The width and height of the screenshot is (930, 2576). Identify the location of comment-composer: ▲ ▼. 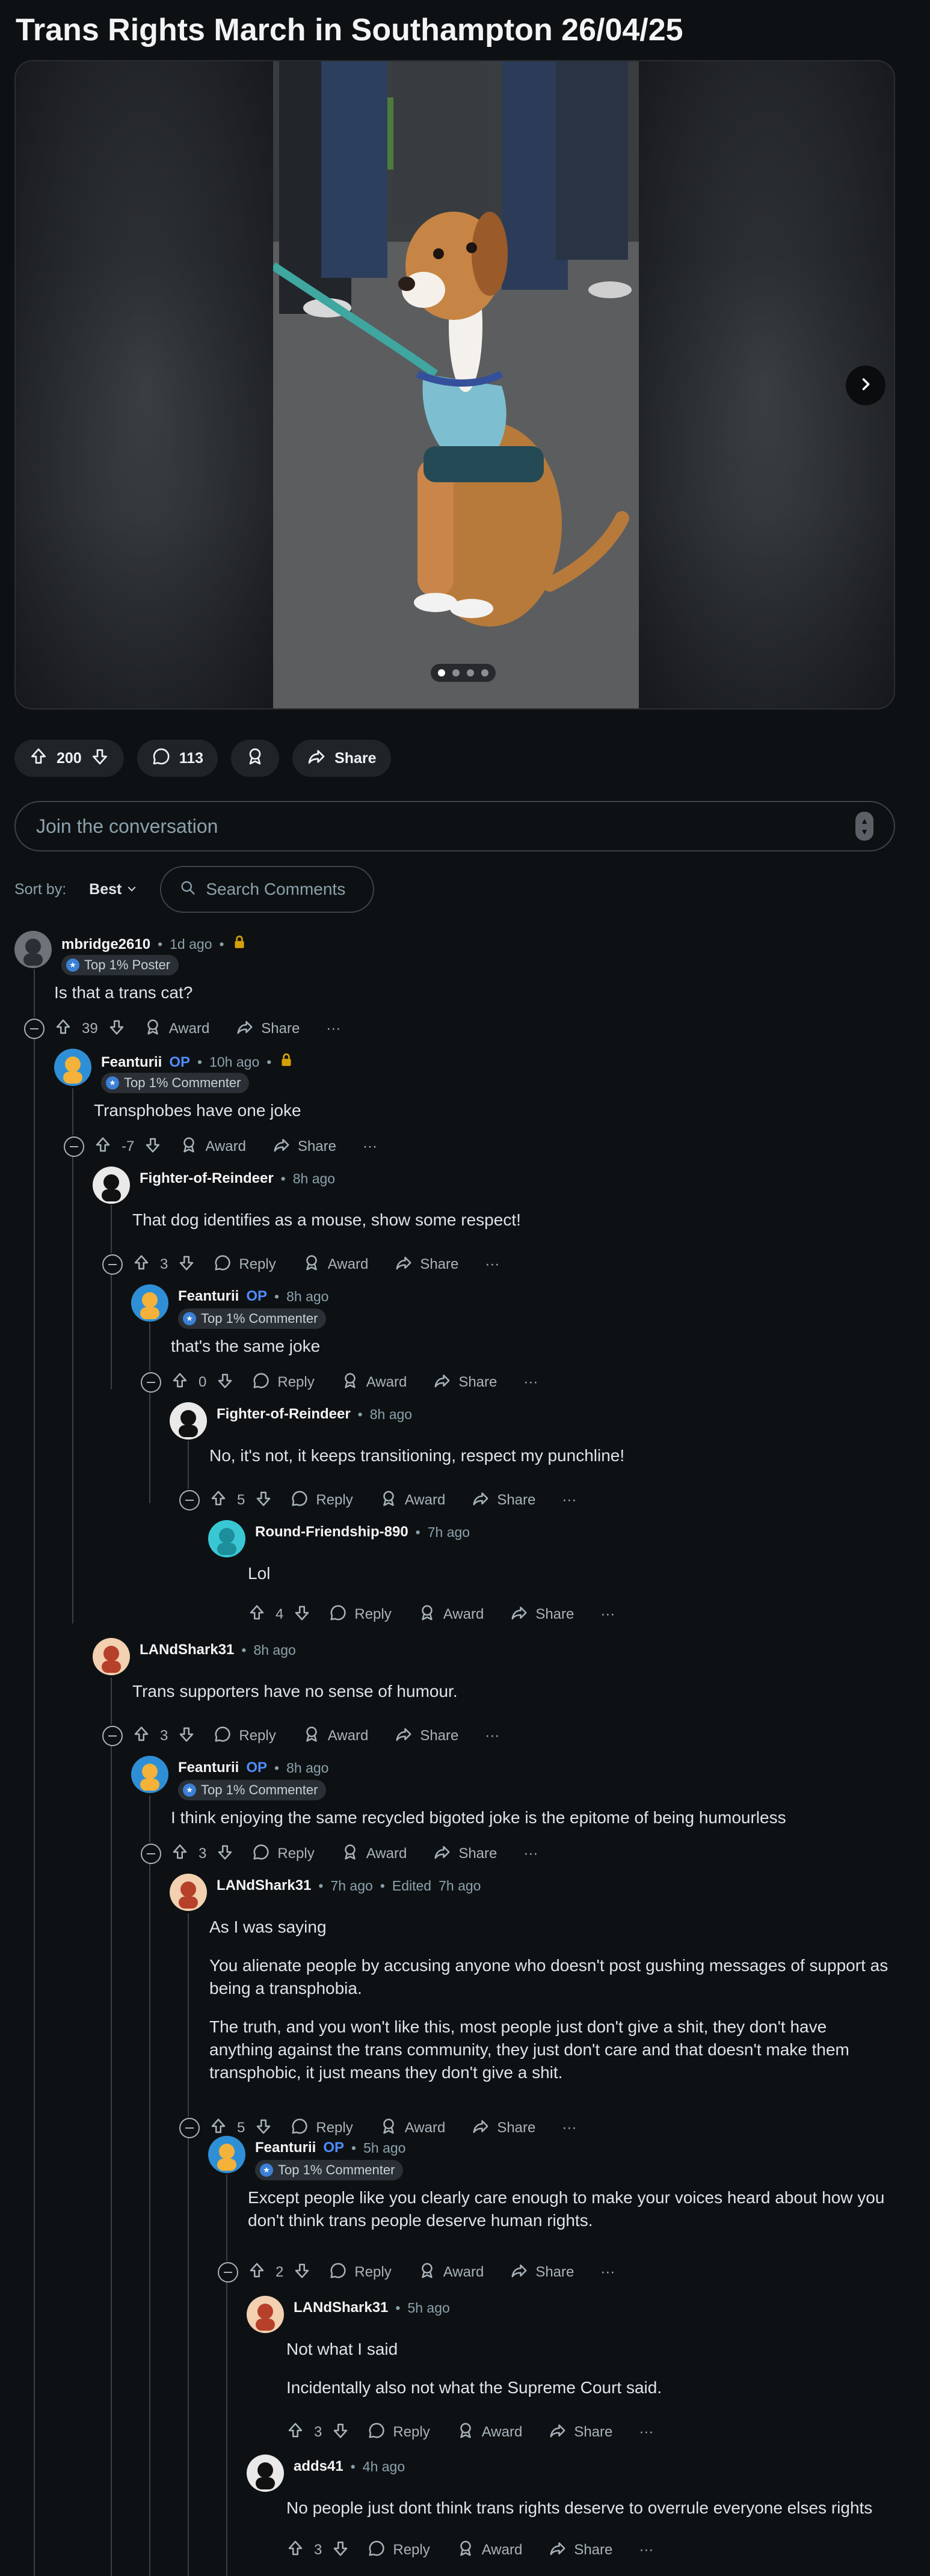
(454, 826).